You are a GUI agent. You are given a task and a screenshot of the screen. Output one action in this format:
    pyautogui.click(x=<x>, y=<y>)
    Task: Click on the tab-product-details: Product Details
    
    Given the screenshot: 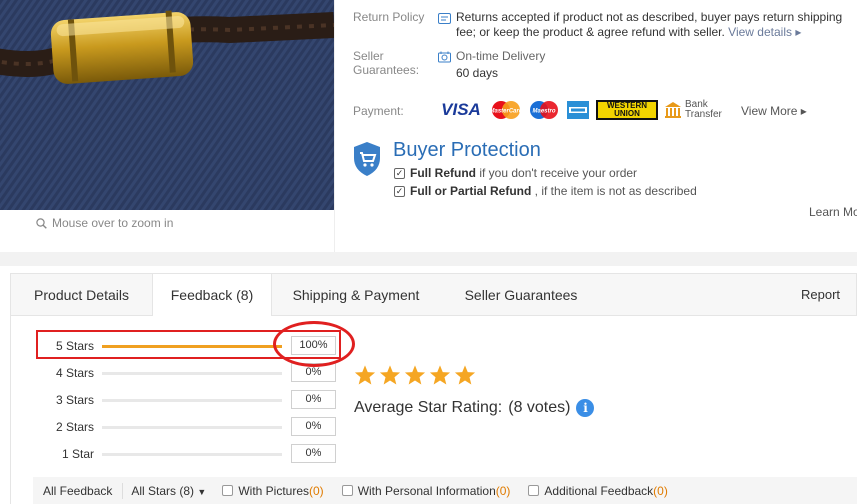 What is the action you would take?
    pyautogui.click(x=81, y=295)
    